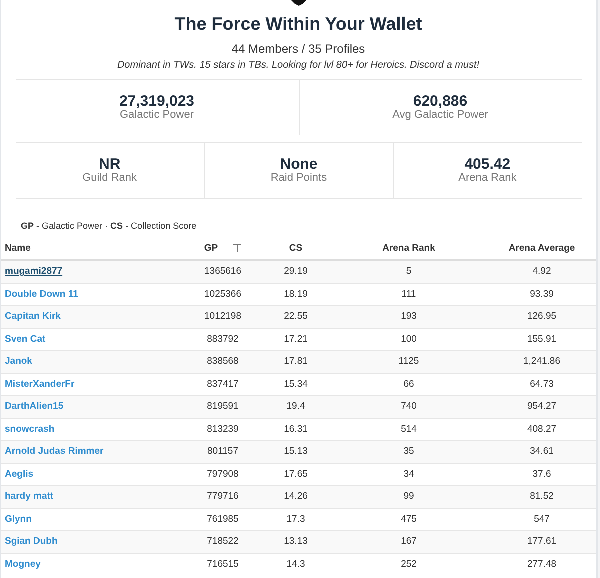 The image size is (600, 578). What do you see at coordinates (409, 452) in the screenshot?
I see `table-cell: 35` at bounding box center [409, 452].